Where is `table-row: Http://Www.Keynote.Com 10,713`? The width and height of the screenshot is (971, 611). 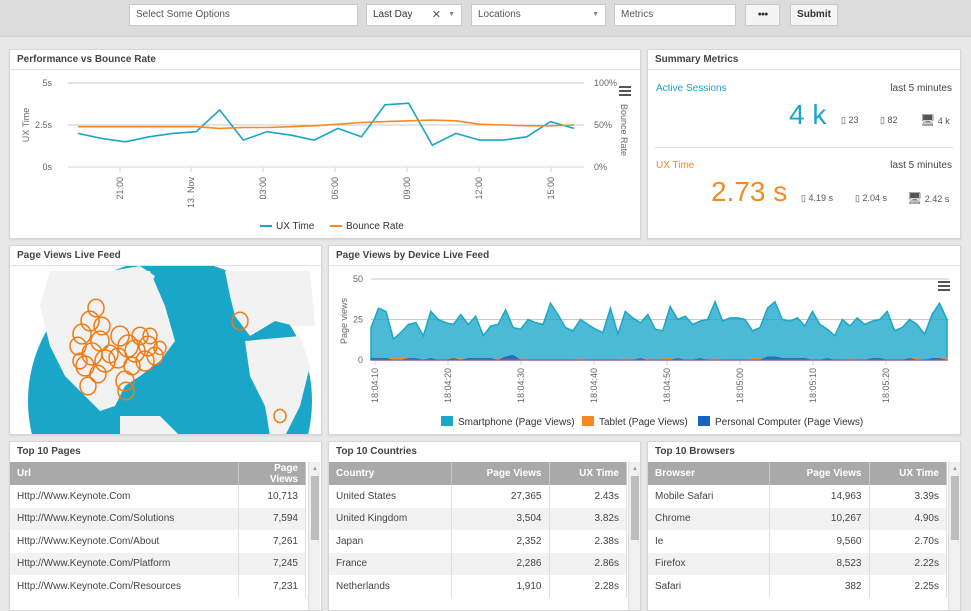 table-row: Http://Www.Keynote.Com 10,713 is located at coordinates (158, 496).